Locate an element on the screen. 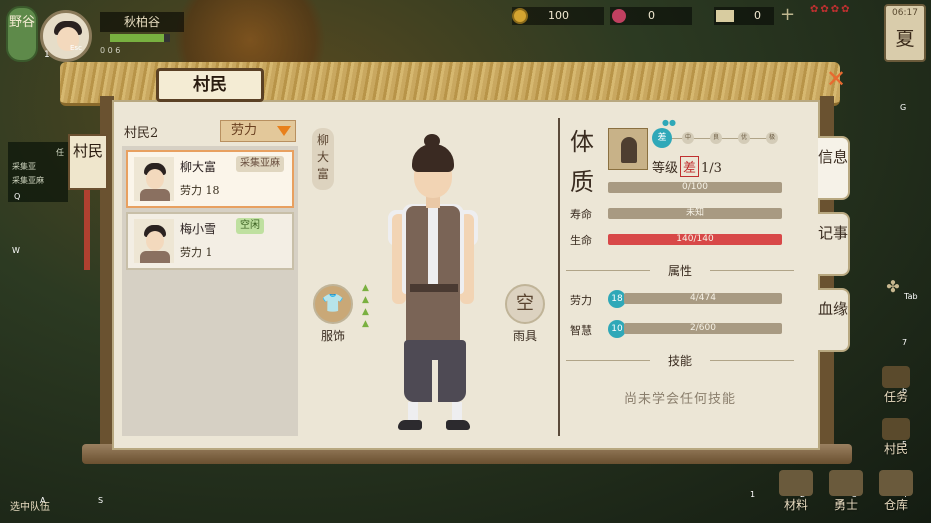 This screenshot has height=523, width=931. quests-button: 任务 is located at coordinates (896, 385).